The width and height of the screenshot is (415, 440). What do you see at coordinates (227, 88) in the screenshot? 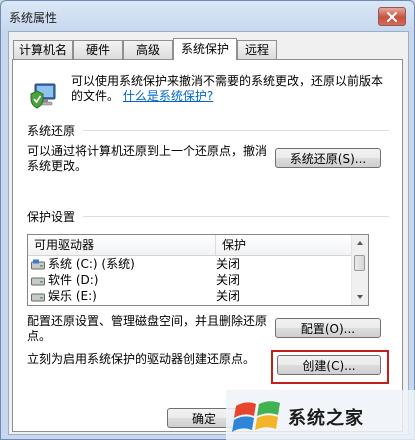
I see `intro-text: 可以使用系统保护来撤消不需要的系统更改，还原以前版本的文件。` at bounding box center [227, 88].